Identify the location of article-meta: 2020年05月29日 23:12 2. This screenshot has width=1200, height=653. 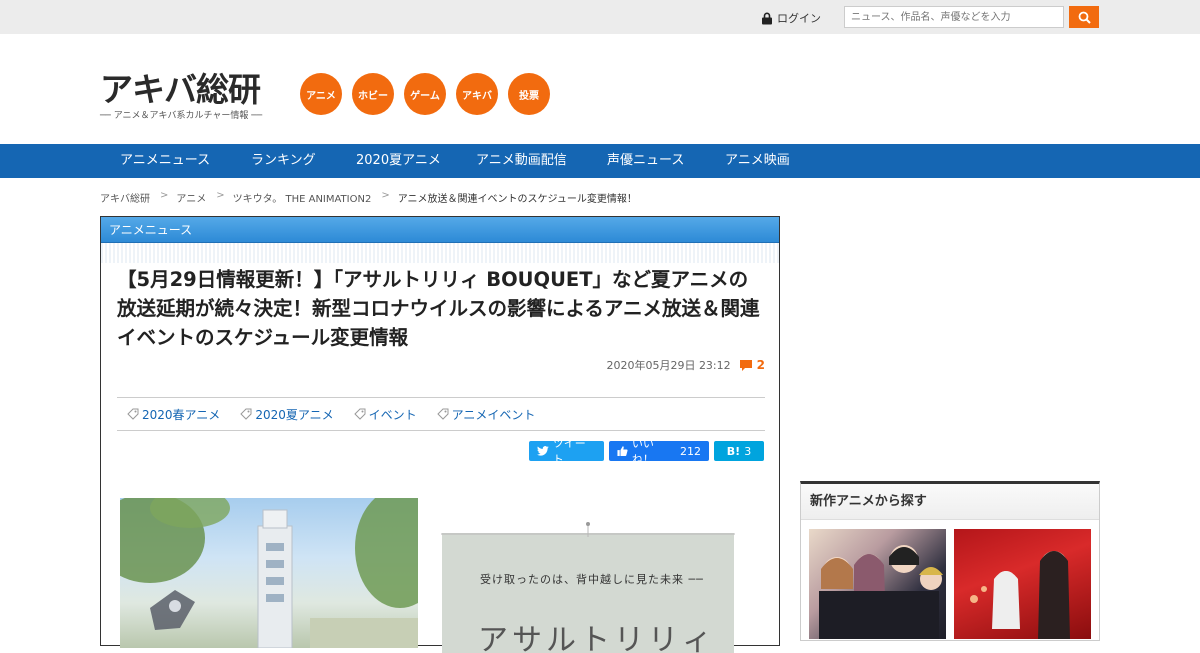
(685, 365).